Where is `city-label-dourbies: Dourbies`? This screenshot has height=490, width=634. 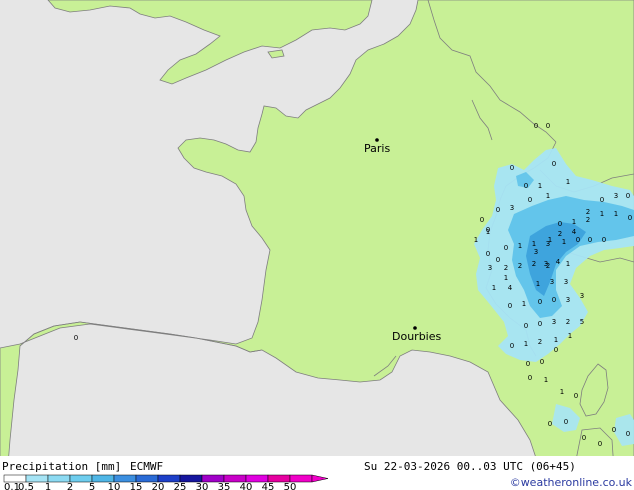 city-label-dourbies: Dourbies is located at coordinates (417, 336).